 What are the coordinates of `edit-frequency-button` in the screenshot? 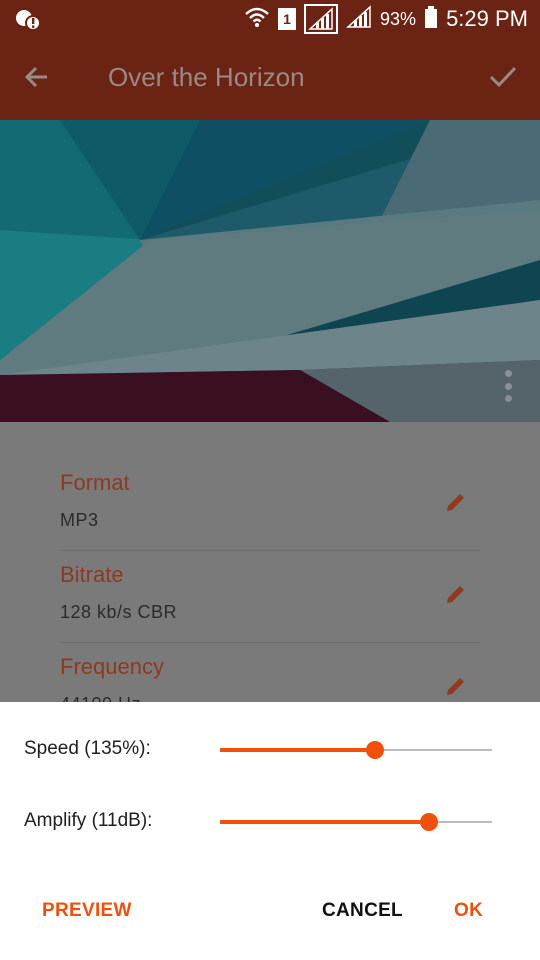 It's located at (456, 688).